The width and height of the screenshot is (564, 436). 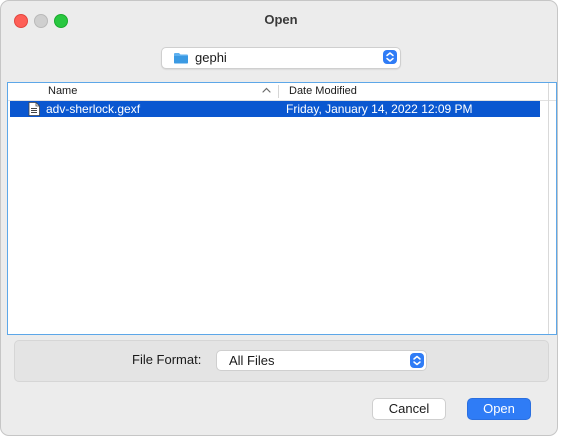 What do you see at coordinates (62, 91) in the screenshot?
I see `column-header-name: Name` at bounding box center [62, 91].